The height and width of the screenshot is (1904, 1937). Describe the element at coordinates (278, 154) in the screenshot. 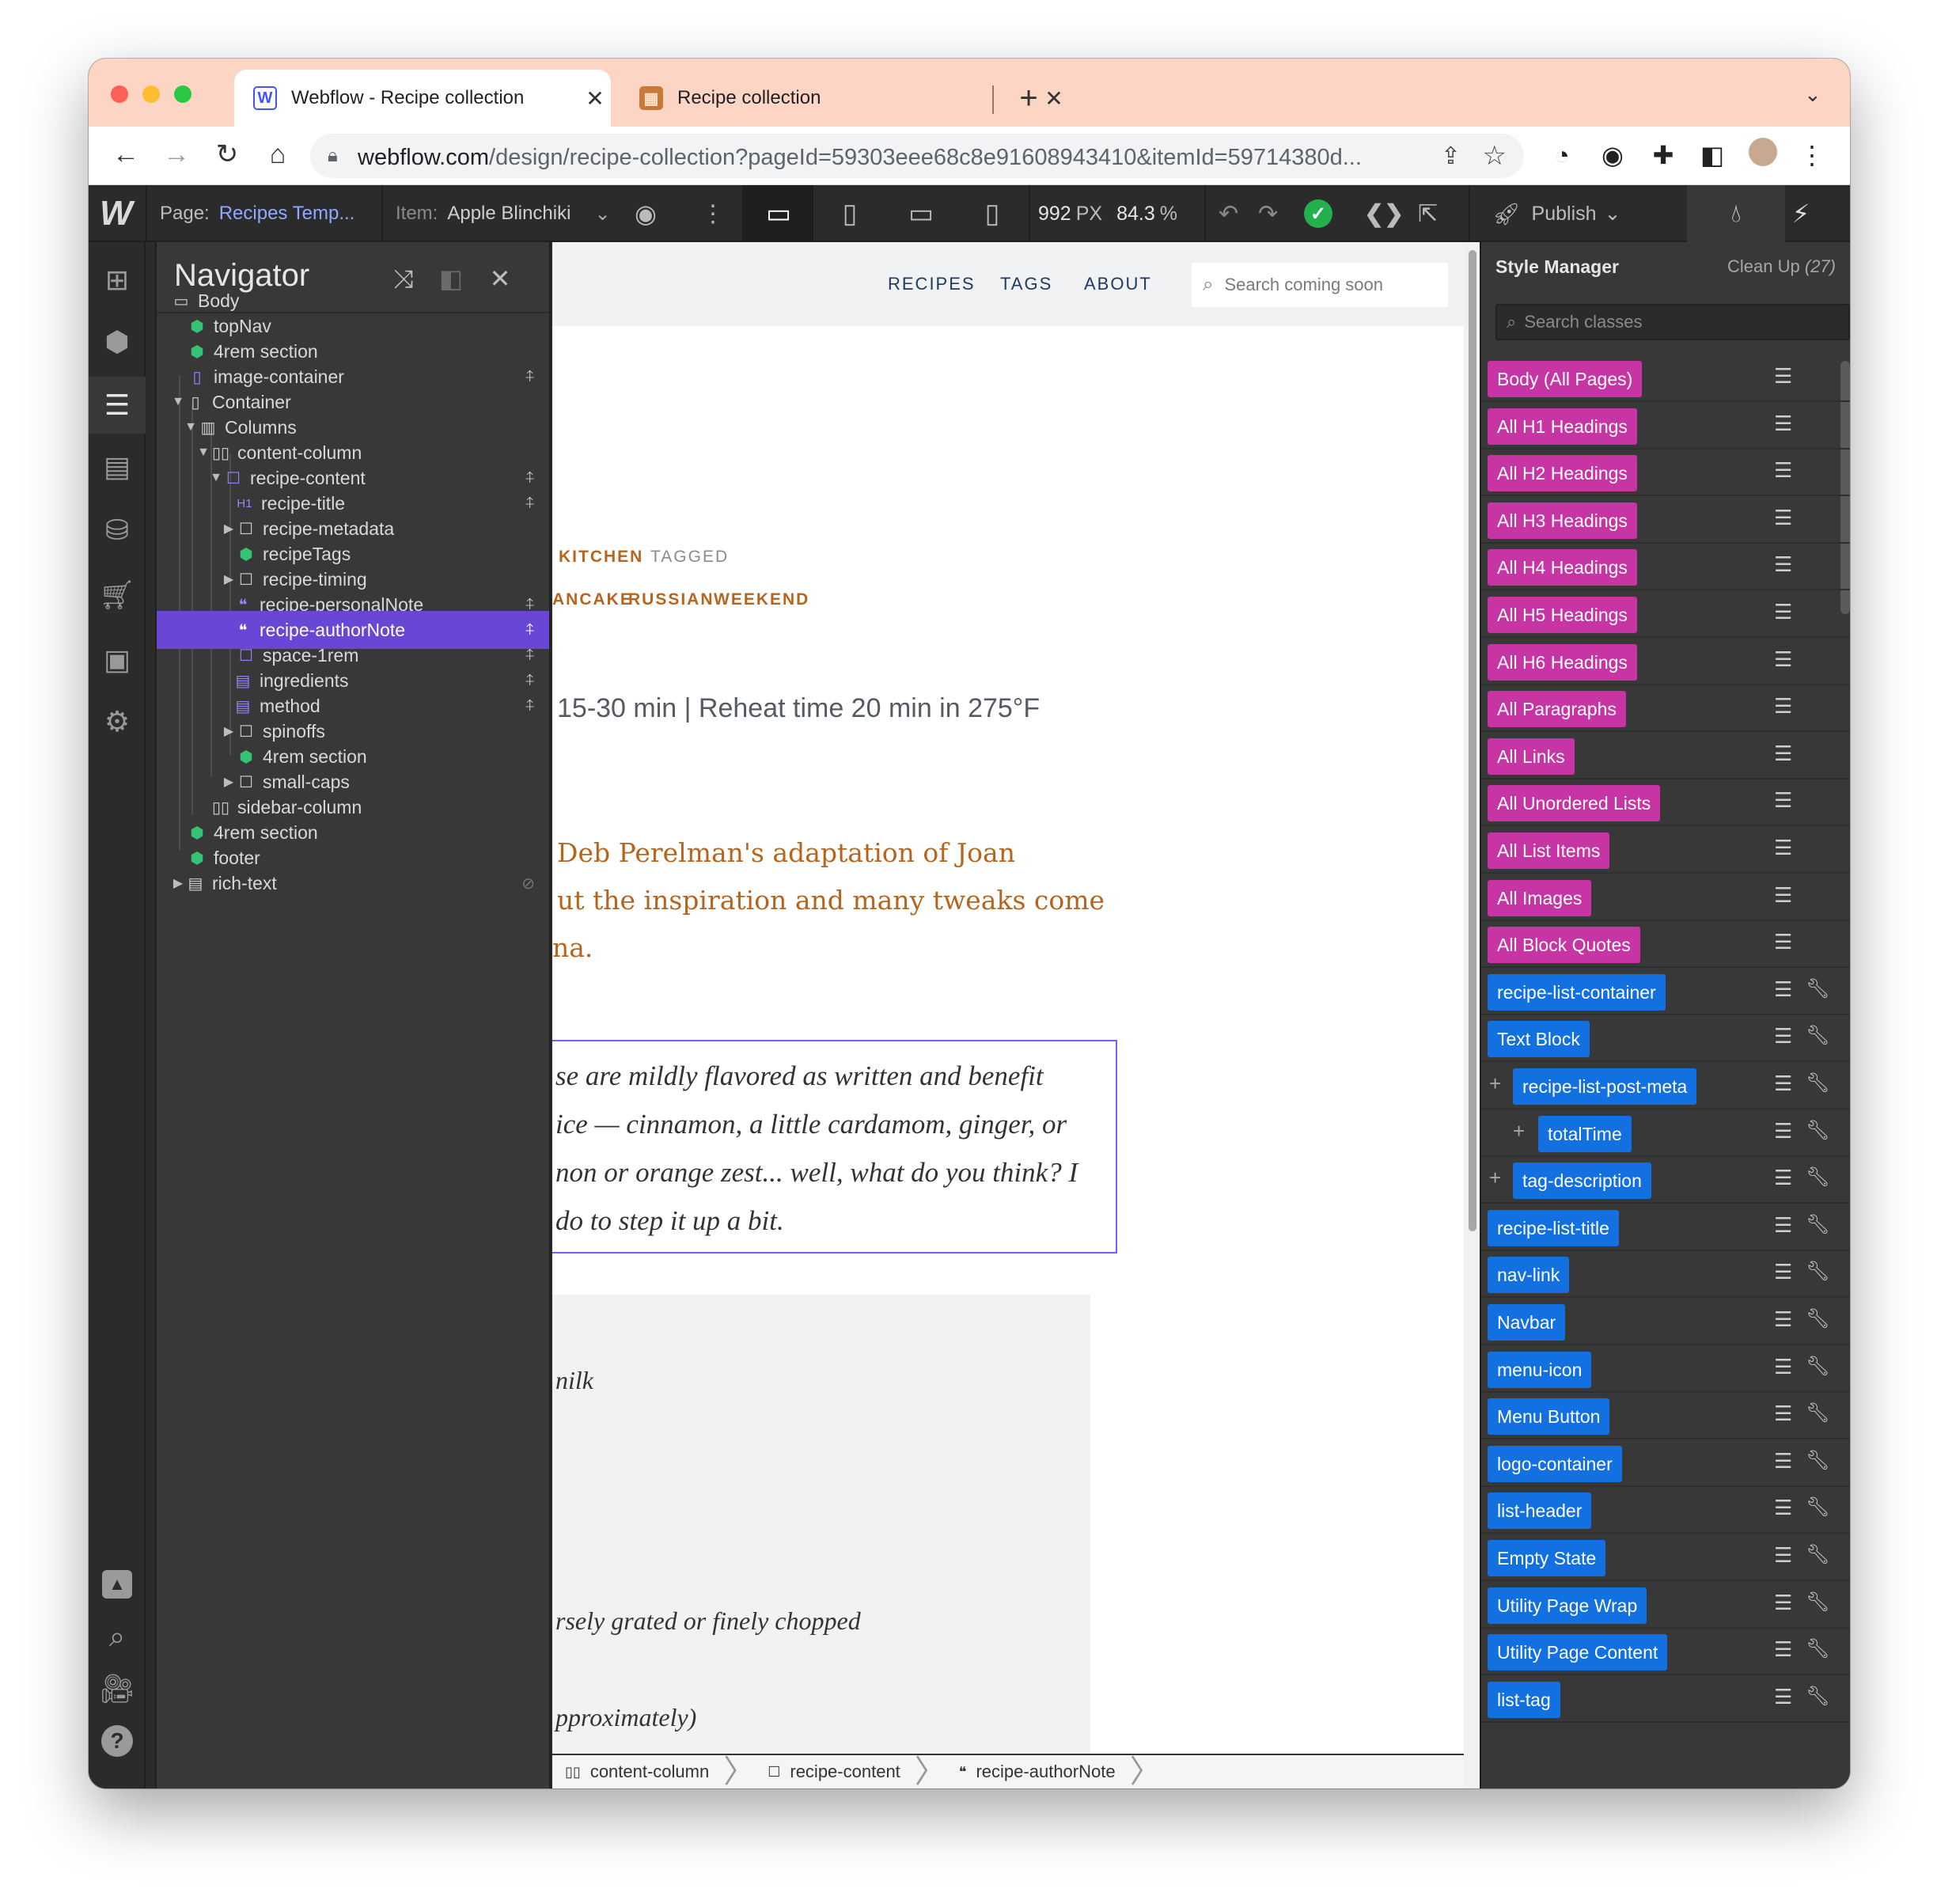

I see `home-icon: ⌂` at that location.